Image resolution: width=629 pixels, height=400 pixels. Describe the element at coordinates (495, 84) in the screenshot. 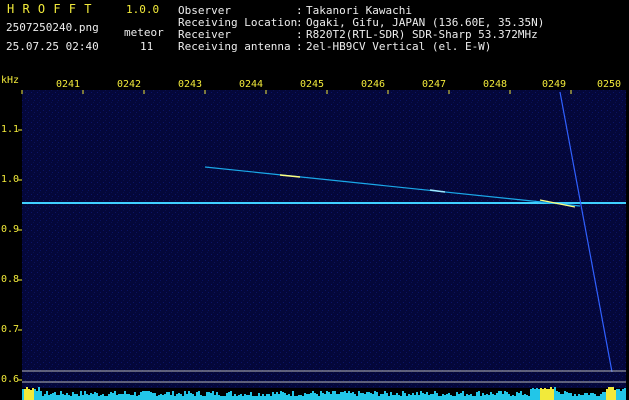

I see `x-tick-label: 0248` at that location.